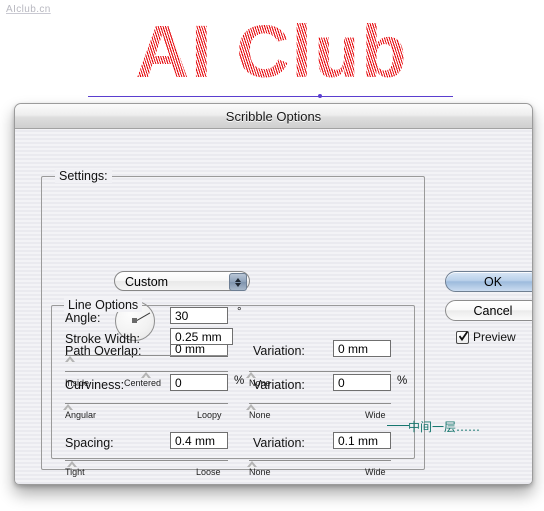  I want to click on curviness-variation-input: 0, so click(362, 382).